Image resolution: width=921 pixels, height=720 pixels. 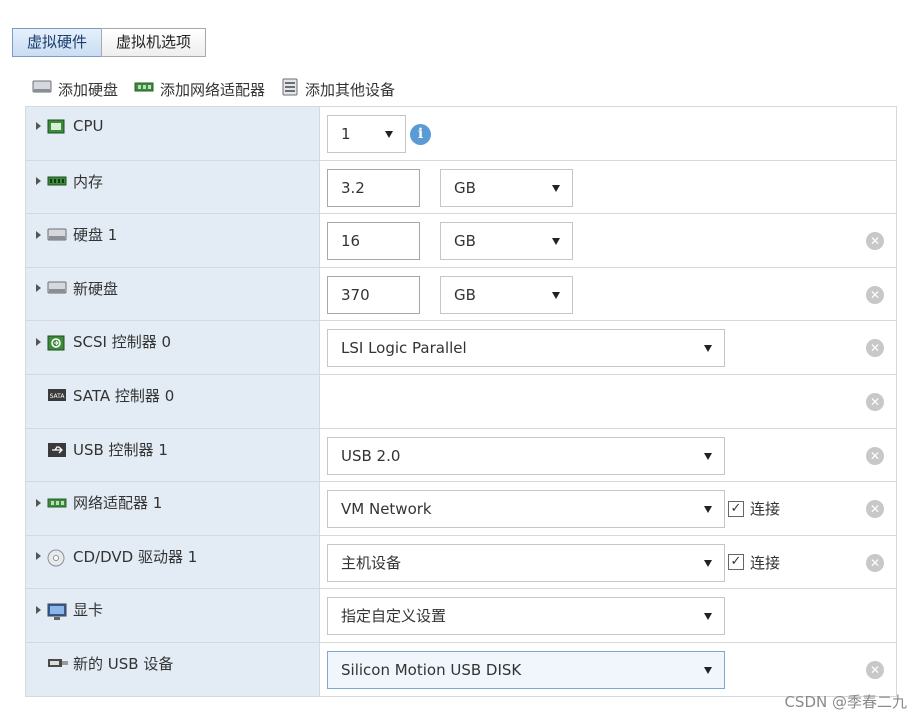 I want to click on add-hard-disk-button: 添加硬盘, so click(x=75, y=89).